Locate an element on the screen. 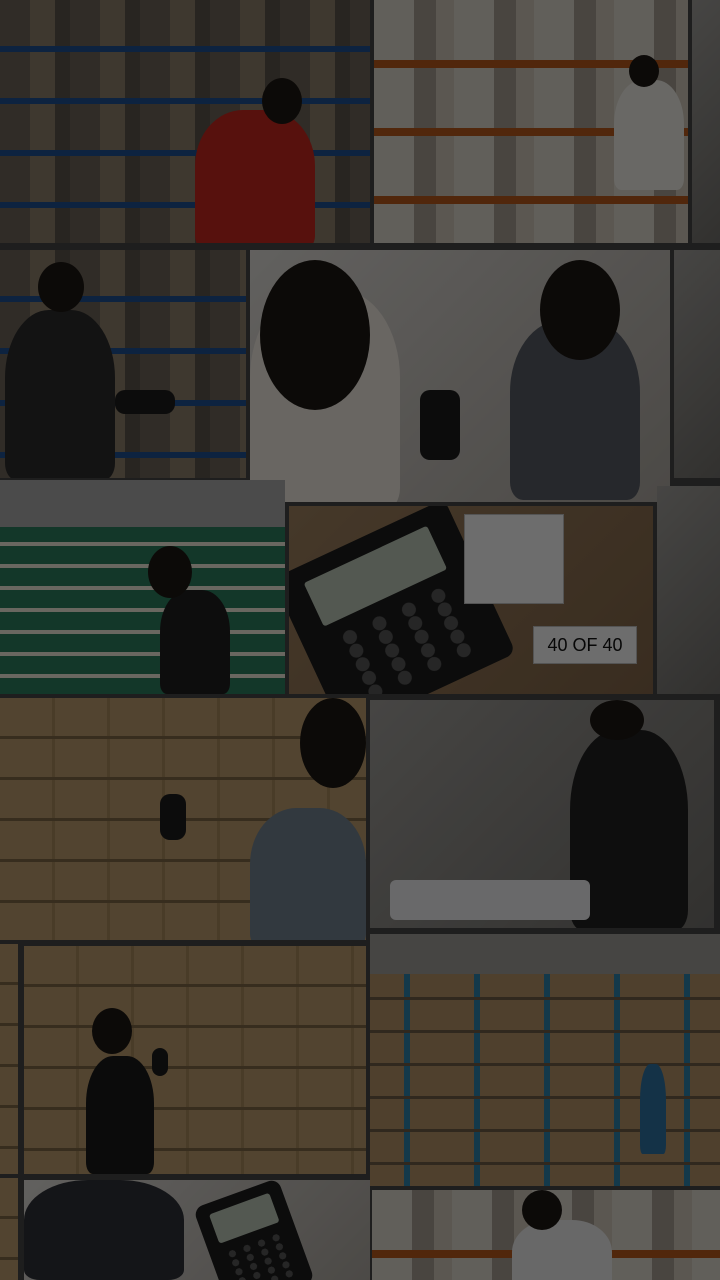 Image resolution: width=720 pixels, height=1280 pixels. photo-tile-scanner-closeup: 40 OF 40 is located at coordinates (471, 600).